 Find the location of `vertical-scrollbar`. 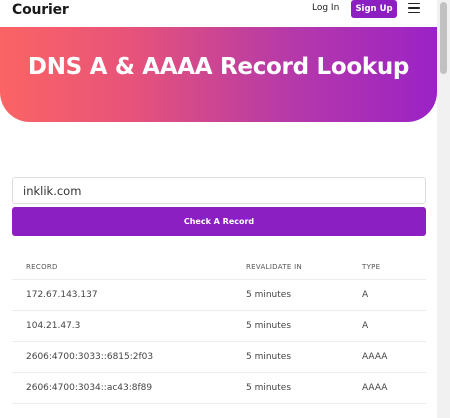

vertical-scrollbar is located at coordinates (443, 209).